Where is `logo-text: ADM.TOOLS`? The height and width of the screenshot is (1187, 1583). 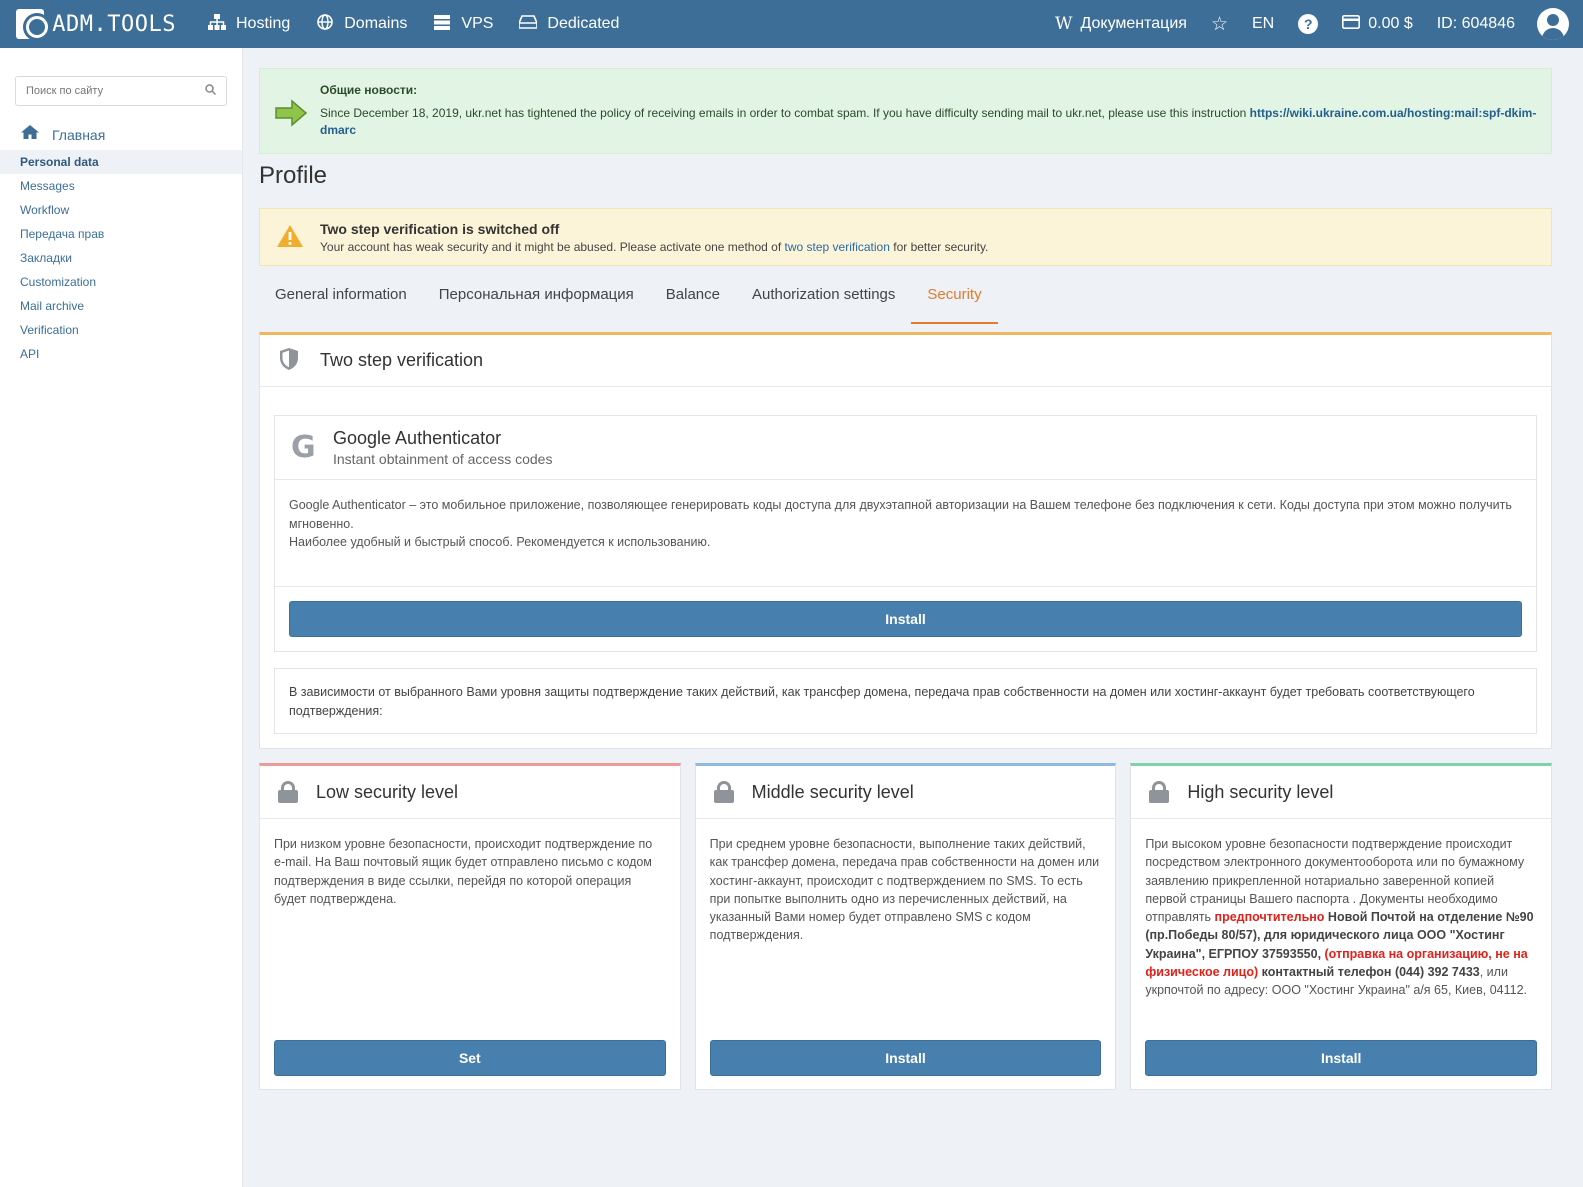
logo-text: ADM.TOOLS is located at coordinates (114, 24).